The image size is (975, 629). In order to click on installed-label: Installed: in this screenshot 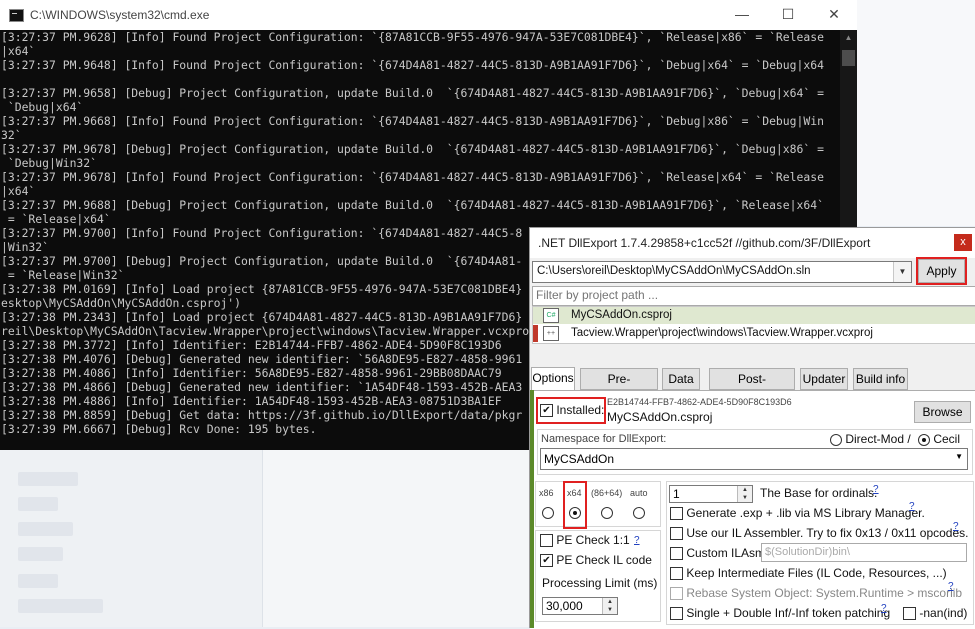, I will do `click(580, 410)`.